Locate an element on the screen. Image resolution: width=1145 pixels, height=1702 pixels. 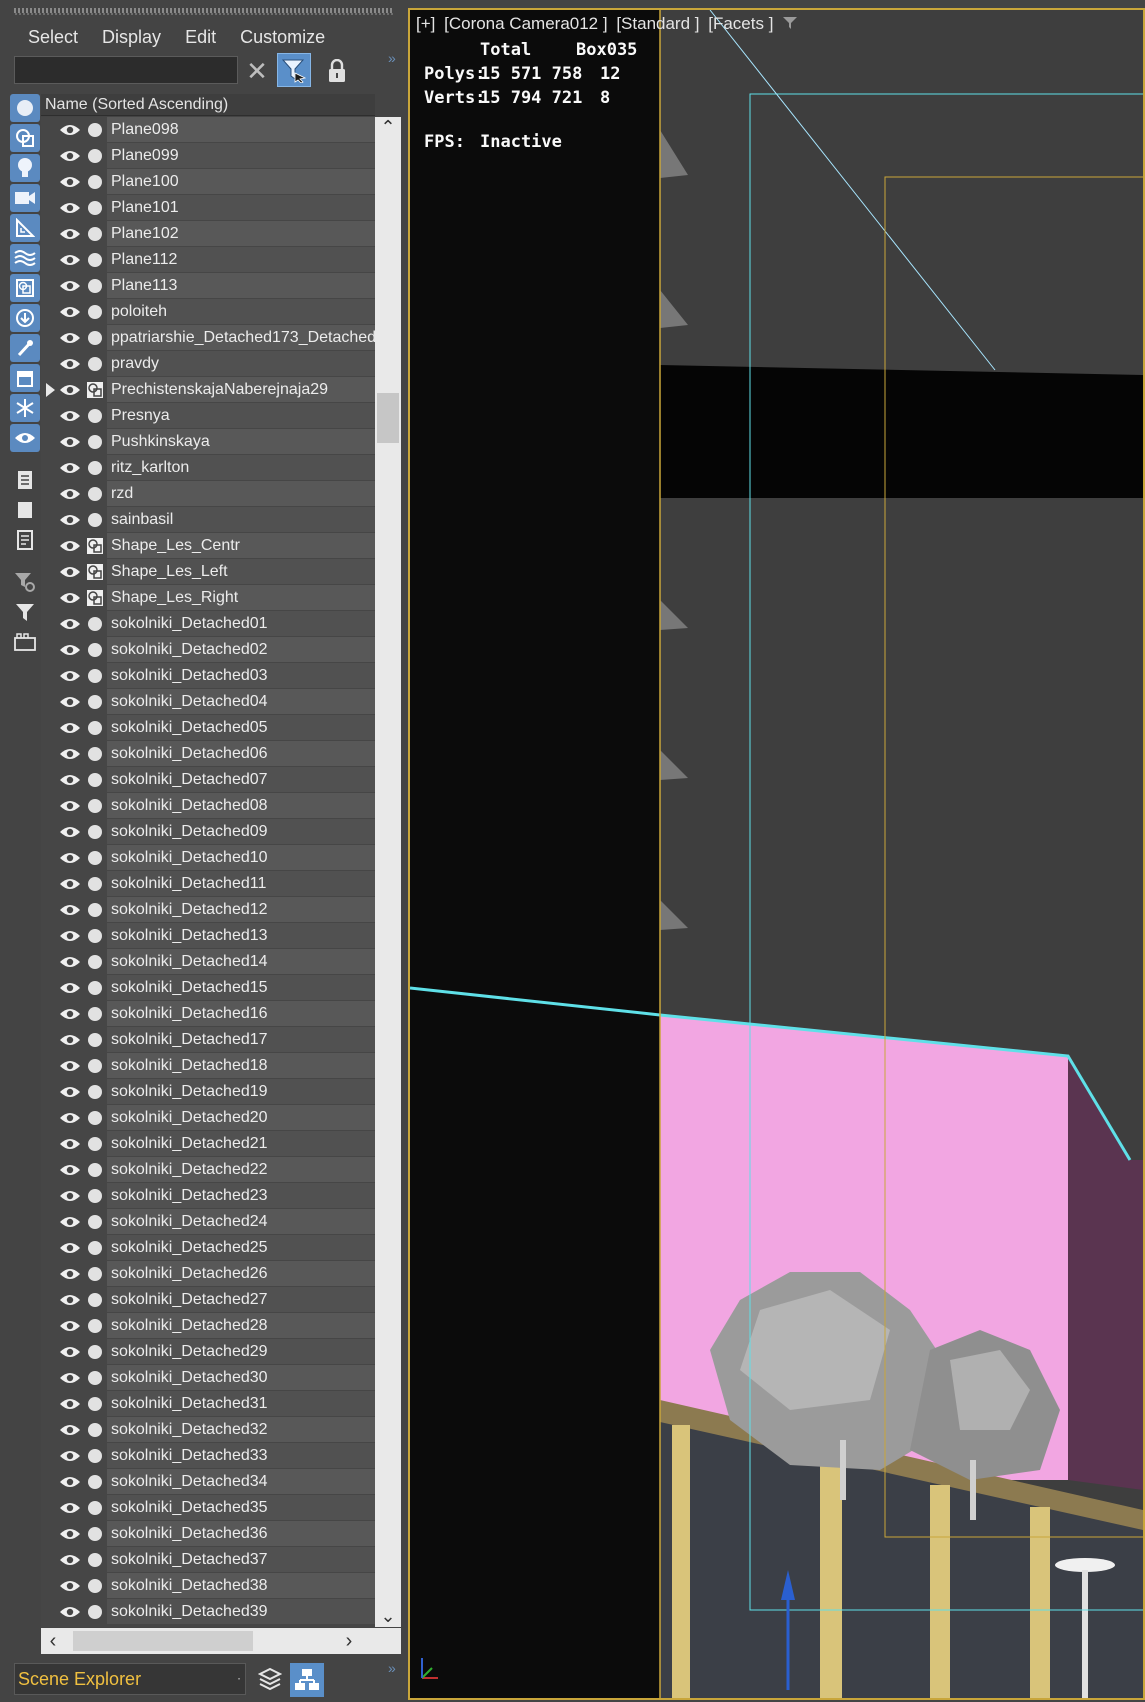
horizontal-scrollbar: ‹ › is located at coordinates (221, 1641).